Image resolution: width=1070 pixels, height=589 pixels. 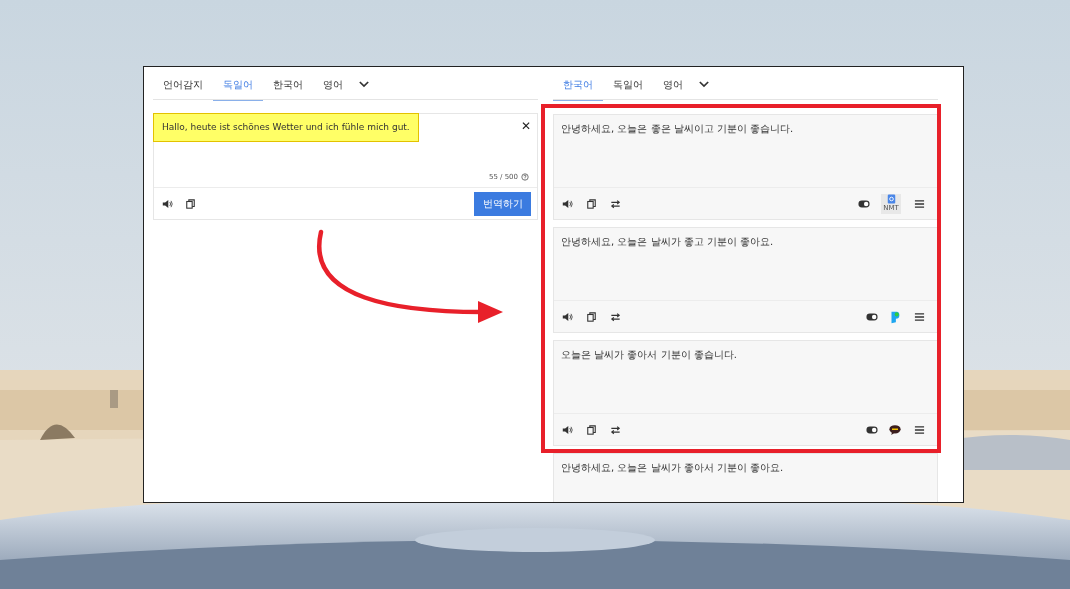 I want to click on language-tab: 언어감지, so click(x=183, y=84).